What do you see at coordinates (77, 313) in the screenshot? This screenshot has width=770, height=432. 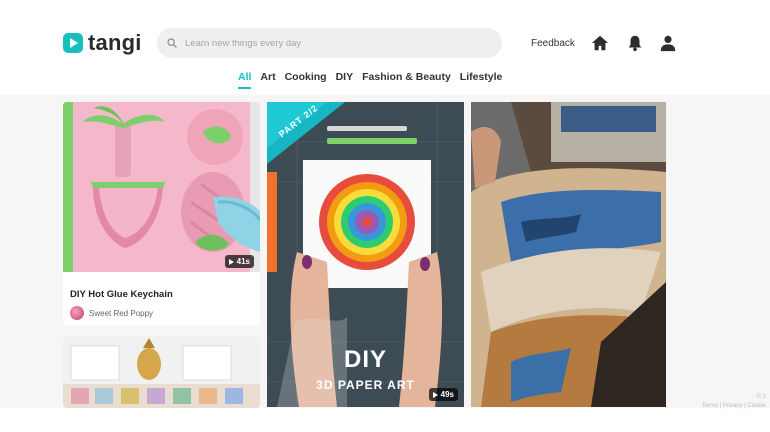 I see `author-avatar` at bounding box center [77, 313].